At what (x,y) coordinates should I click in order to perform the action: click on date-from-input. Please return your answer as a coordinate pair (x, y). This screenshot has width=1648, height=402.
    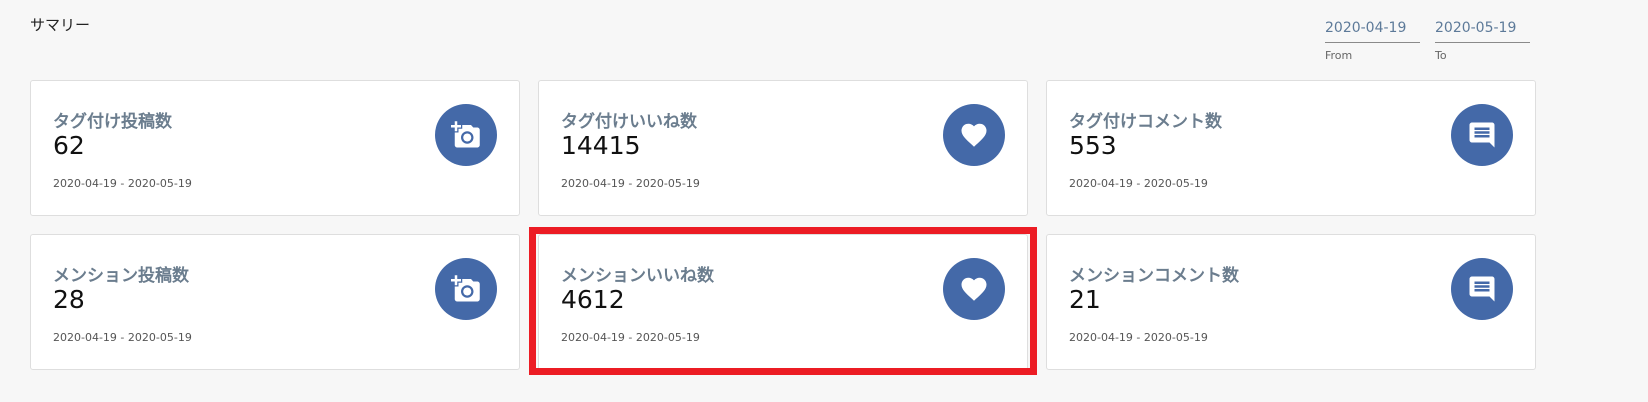
    Looking at the image, I should click on (1372, 31).